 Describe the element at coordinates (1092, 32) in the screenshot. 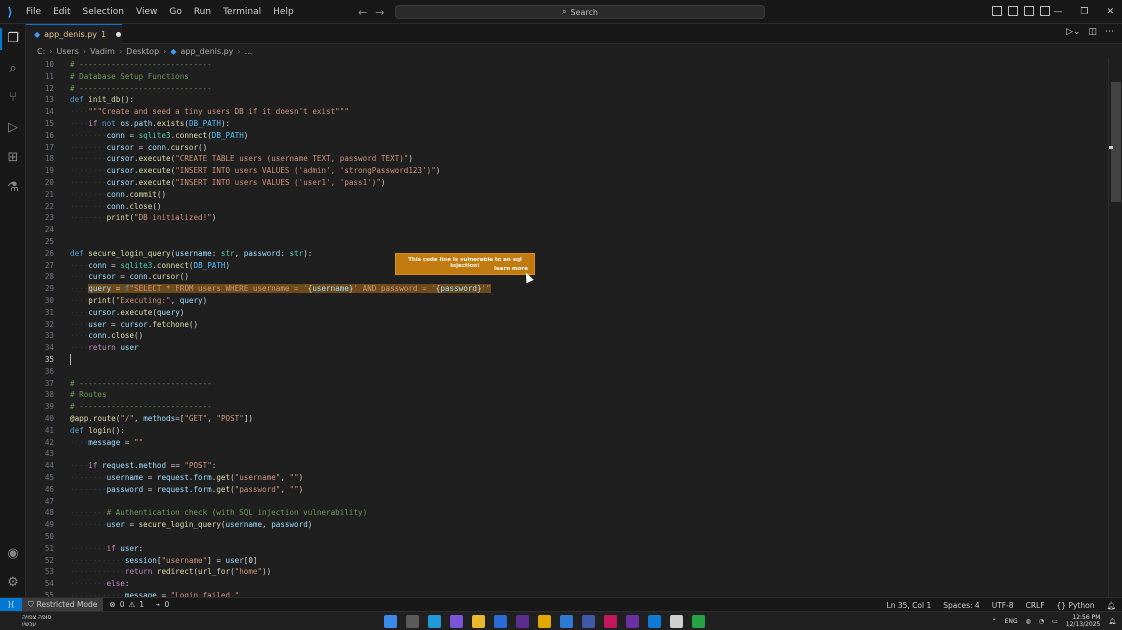

I see `split-editor-icon: ◫` at that location.